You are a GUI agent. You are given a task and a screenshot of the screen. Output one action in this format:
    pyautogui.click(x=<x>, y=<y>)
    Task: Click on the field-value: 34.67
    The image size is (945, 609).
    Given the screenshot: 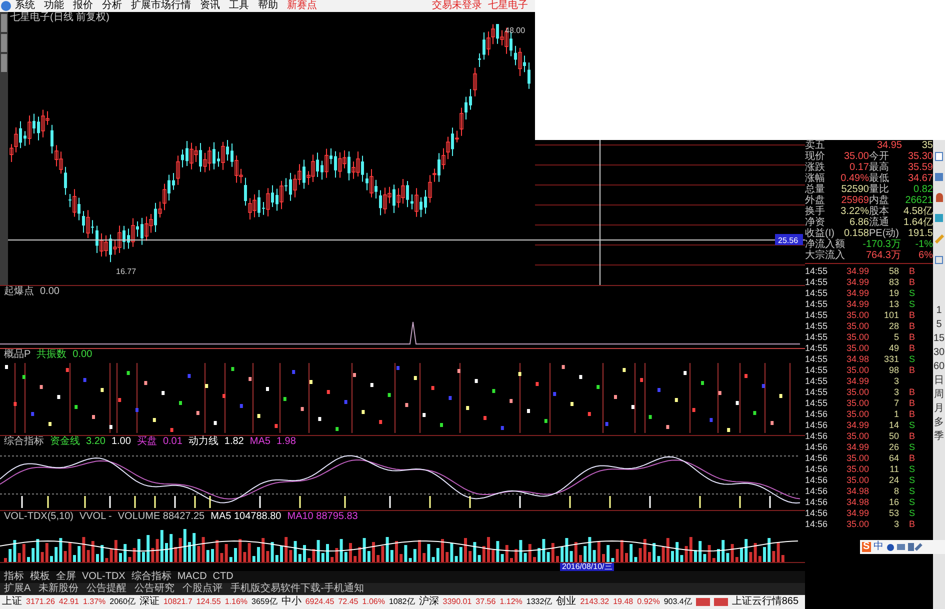 What is the action you would take?
    pyautogui.click(x=919, y=179)
    